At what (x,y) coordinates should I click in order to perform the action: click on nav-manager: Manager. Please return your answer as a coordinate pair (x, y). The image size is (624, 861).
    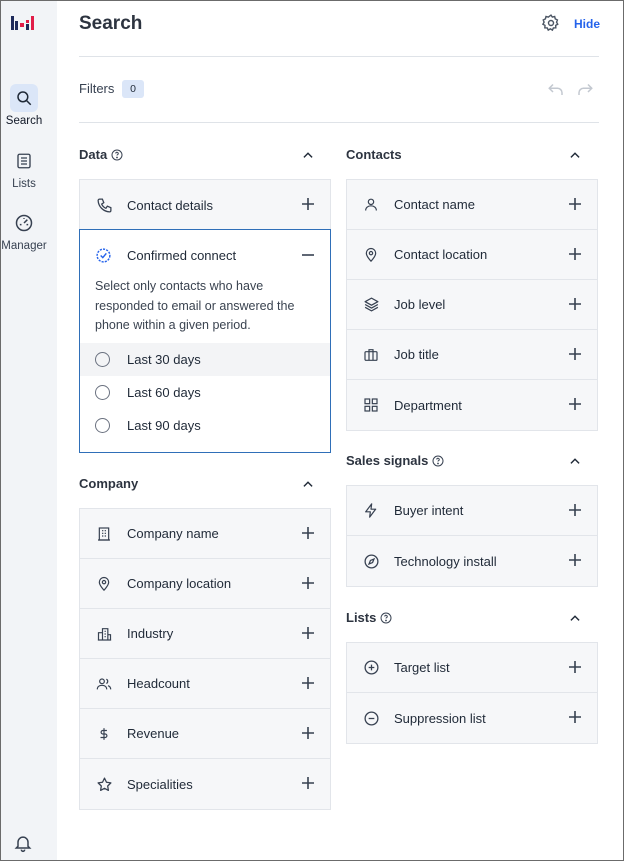
    Looking at the image, I should click on (24, 230).